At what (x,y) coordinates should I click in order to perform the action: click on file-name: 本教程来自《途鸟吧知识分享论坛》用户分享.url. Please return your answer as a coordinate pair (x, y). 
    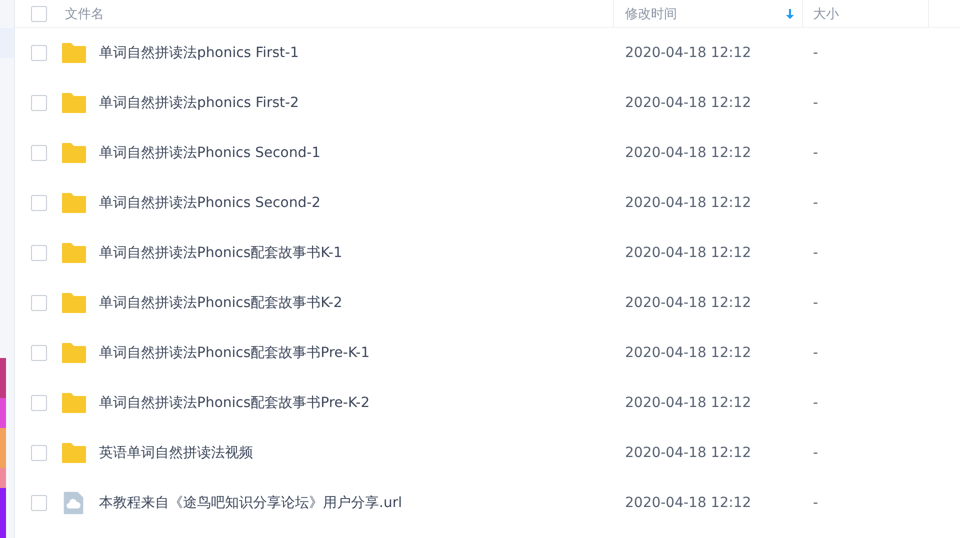
    Looking at the image, I should click on (250, 503).